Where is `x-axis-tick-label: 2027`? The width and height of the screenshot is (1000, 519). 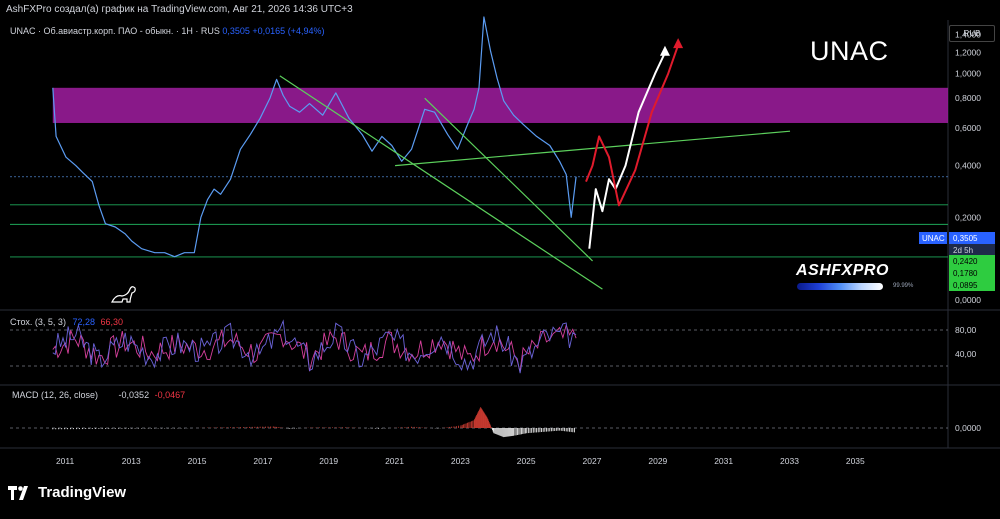 x-axis-tick-label: 2027 is located at coordinates (592, 461).